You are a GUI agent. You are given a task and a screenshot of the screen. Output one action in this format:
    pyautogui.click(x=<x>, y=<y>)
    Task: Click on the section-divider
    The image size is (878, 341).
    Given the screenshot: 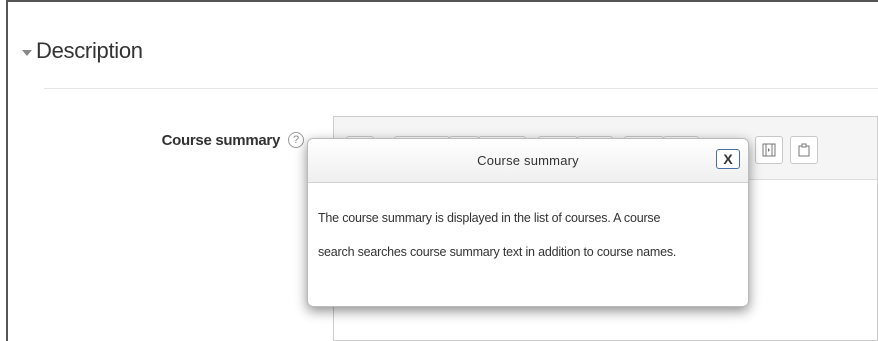 What is the action you would take?
    pyautogui.click(x=461, y=88)
    